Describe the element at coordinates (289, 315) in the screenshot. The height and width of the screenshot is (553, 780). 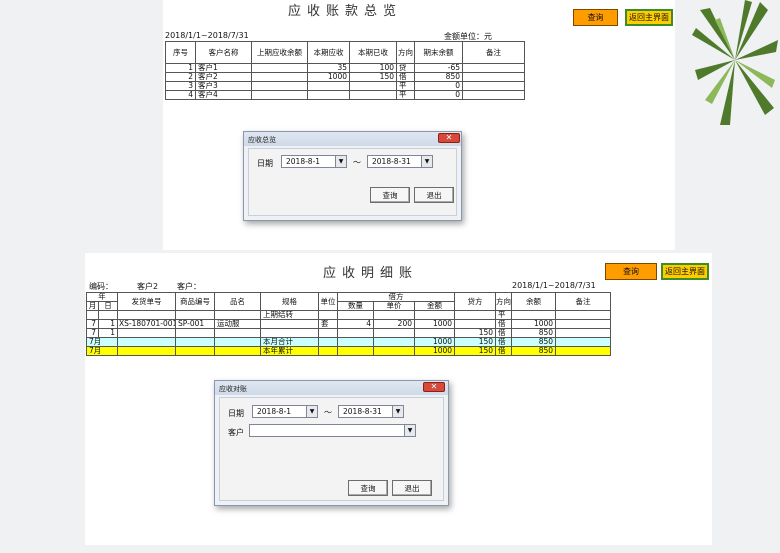
I see `cell: 上期结转` at that location.